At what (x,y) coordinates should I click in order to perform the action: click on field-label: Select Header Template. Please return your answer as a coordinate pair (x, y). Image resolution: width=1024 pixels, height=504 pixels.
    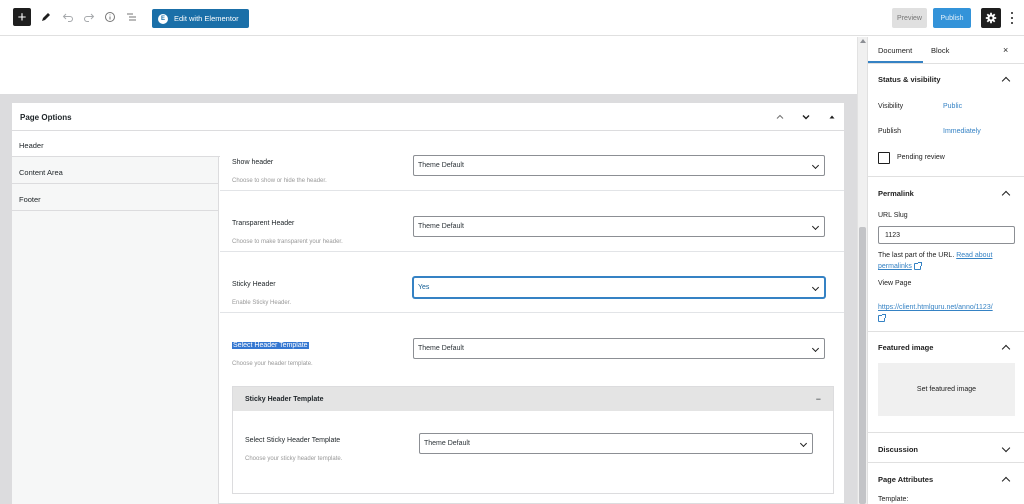
    Looking at the image, I should click on (270, 345).